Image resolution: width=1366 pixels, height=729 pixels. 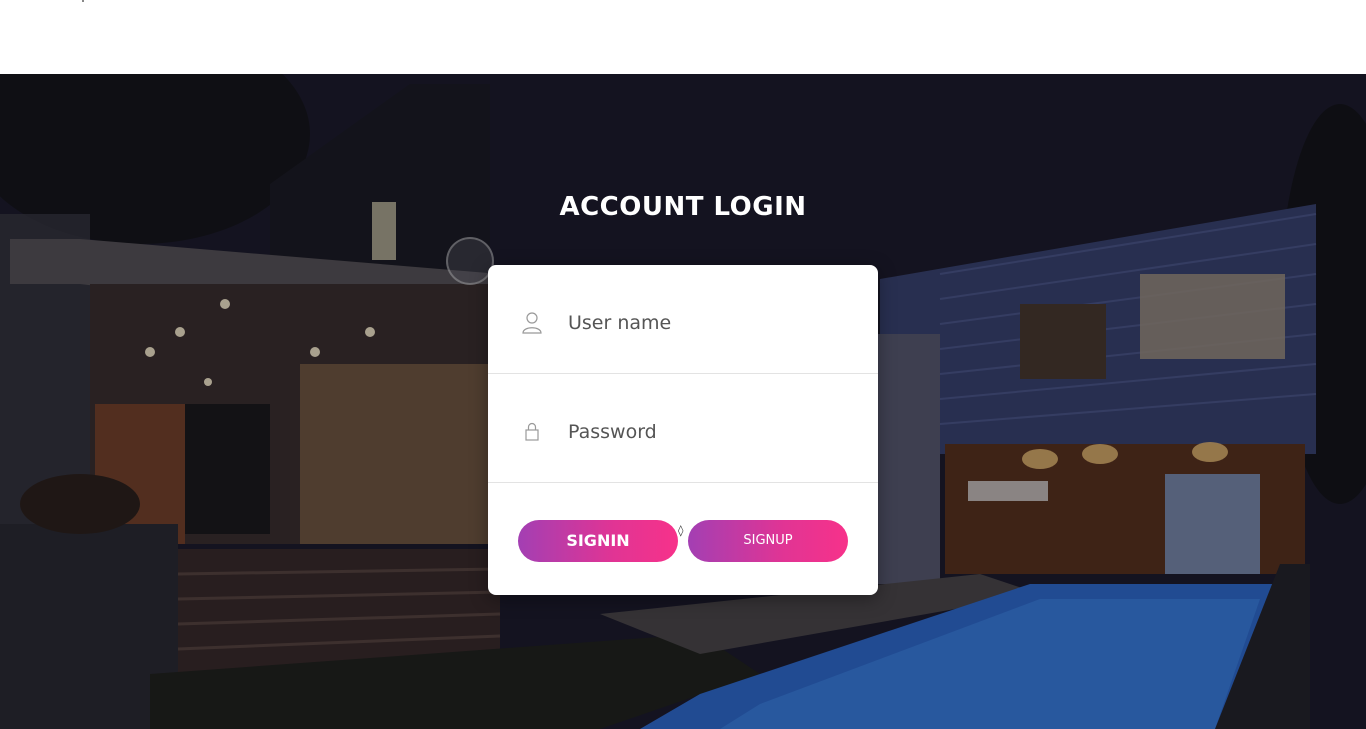 I want to click on username-row, so click(x=683, y=319).